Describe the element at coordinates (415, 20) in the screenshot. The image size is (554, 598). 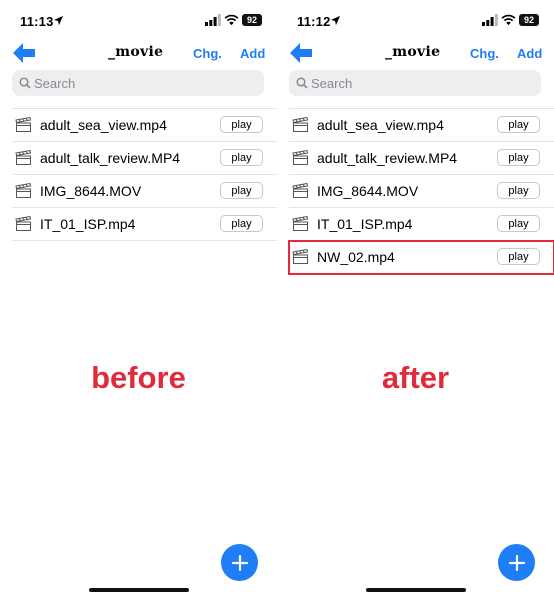
I see `status-bar: 11:12 92` at that location.